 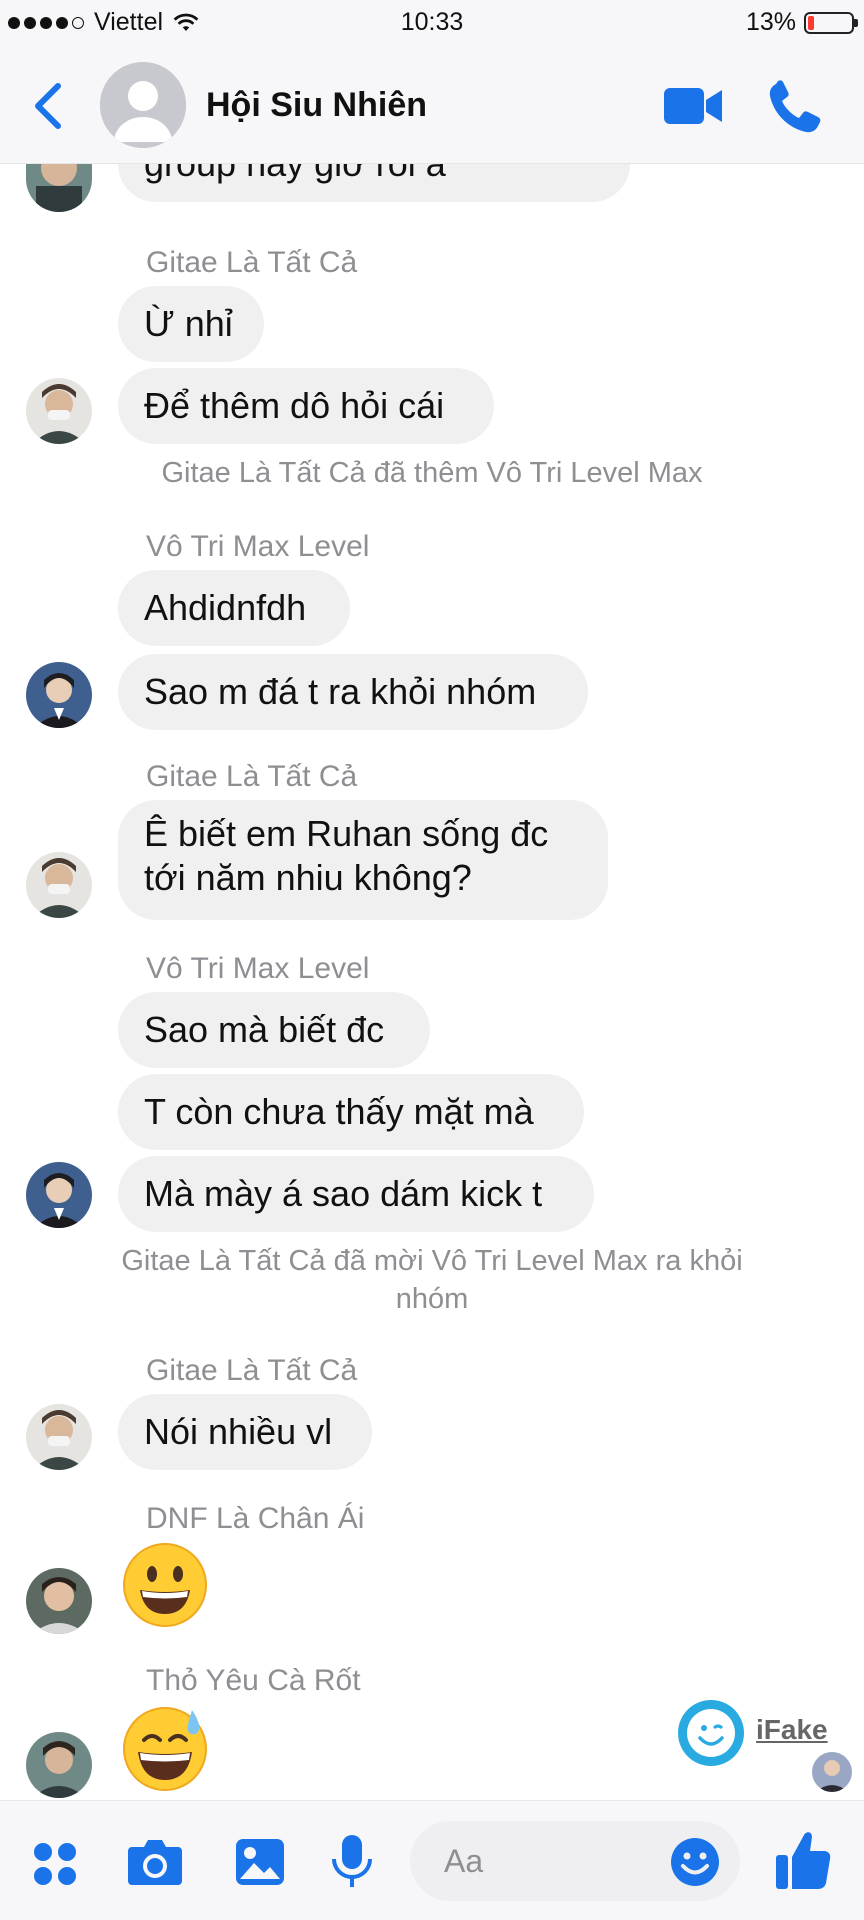 I want to click on message-text: Ừ nhỉ, so click(x=188, y=323).